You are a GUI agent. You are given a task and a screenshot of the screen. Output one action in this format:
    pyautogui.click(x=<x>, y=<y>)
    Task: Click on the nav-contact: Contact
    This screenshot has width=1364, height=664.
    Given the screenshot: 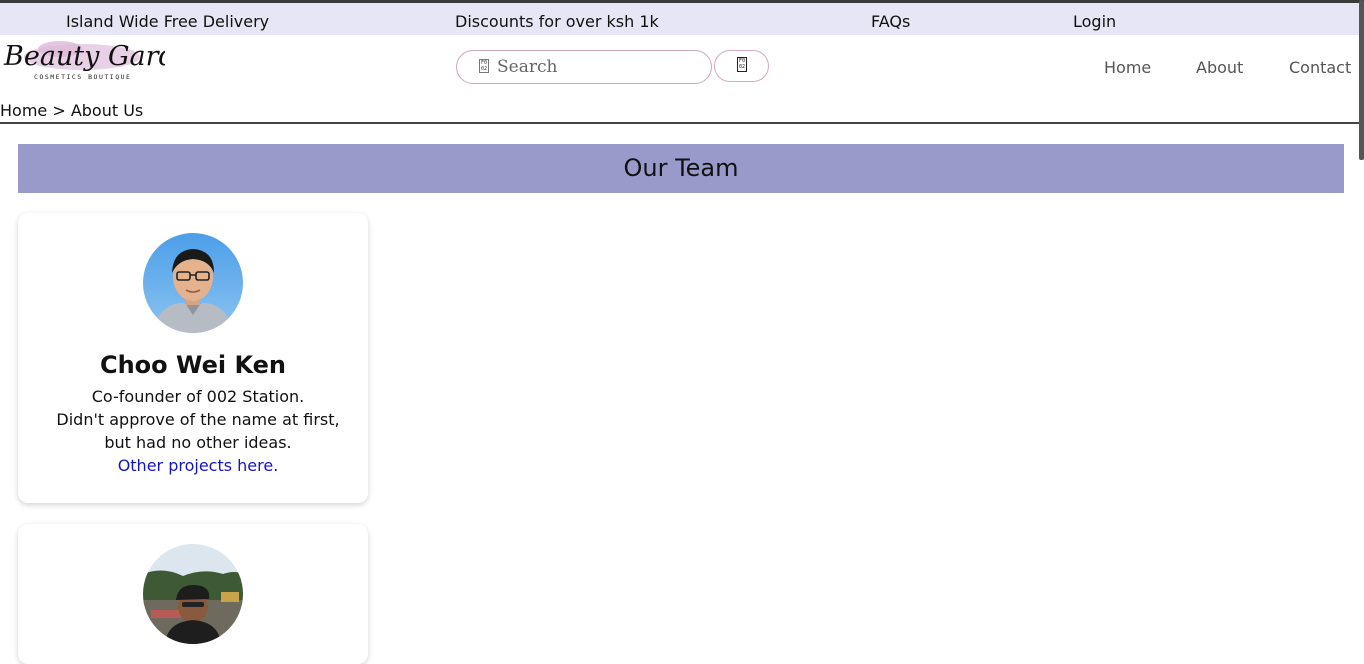 What is the action you would take?
    pyautogui.click(x=1320, y=67)
    